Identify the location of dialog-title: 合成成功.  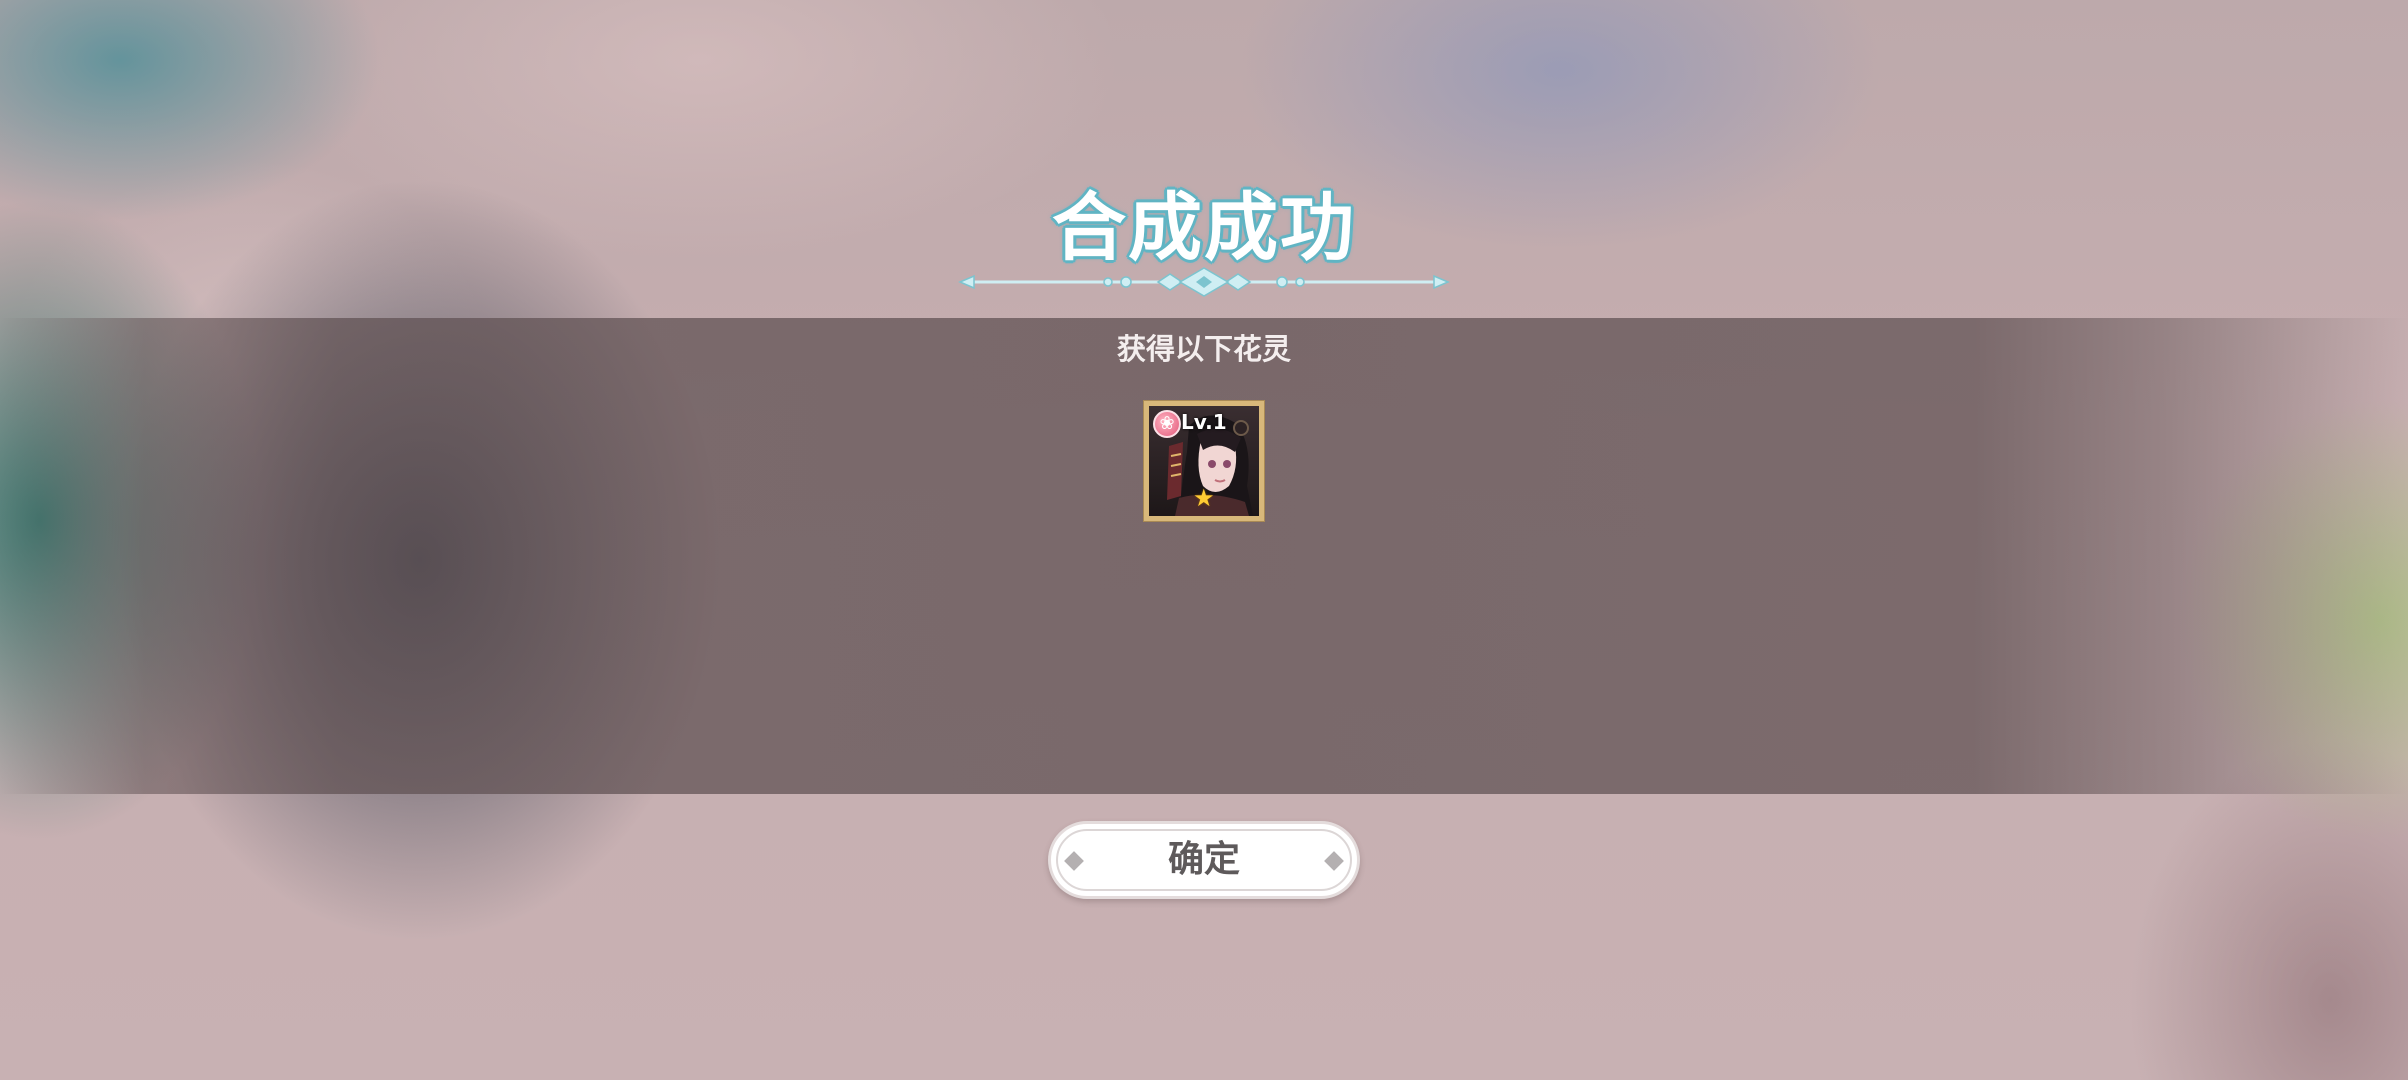
(1204, 228).